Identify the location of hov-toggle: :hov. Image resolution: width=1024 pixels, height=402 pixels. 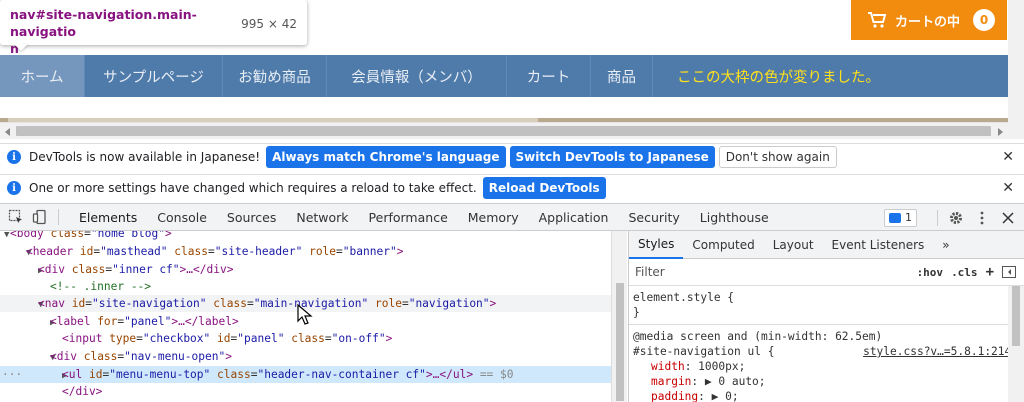
(930, 272).